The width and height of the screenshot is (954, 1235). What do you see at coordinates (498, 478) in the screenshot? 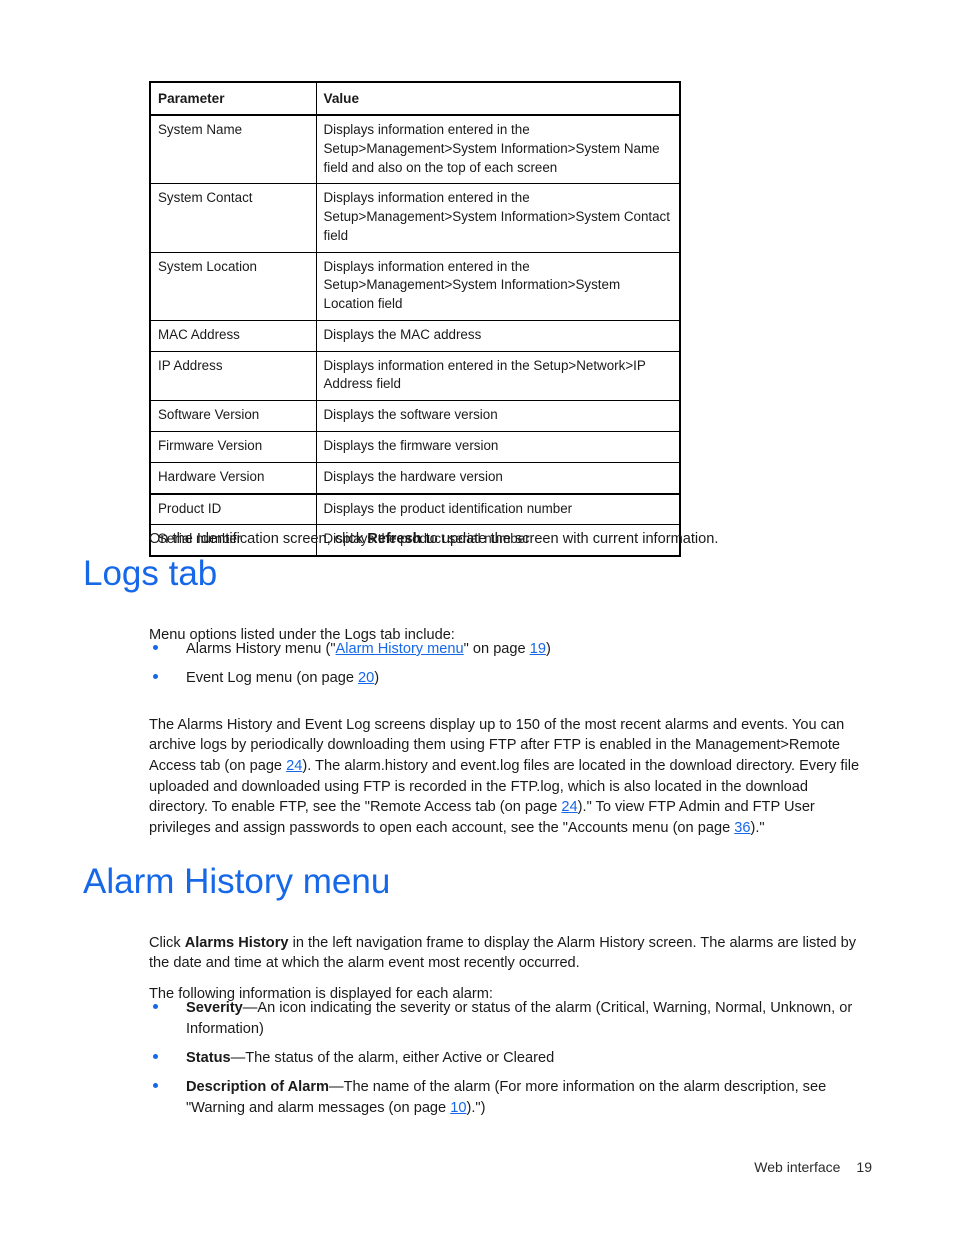
I see `cell-value: Displays the hardware version` at bounding box center [498, 478].